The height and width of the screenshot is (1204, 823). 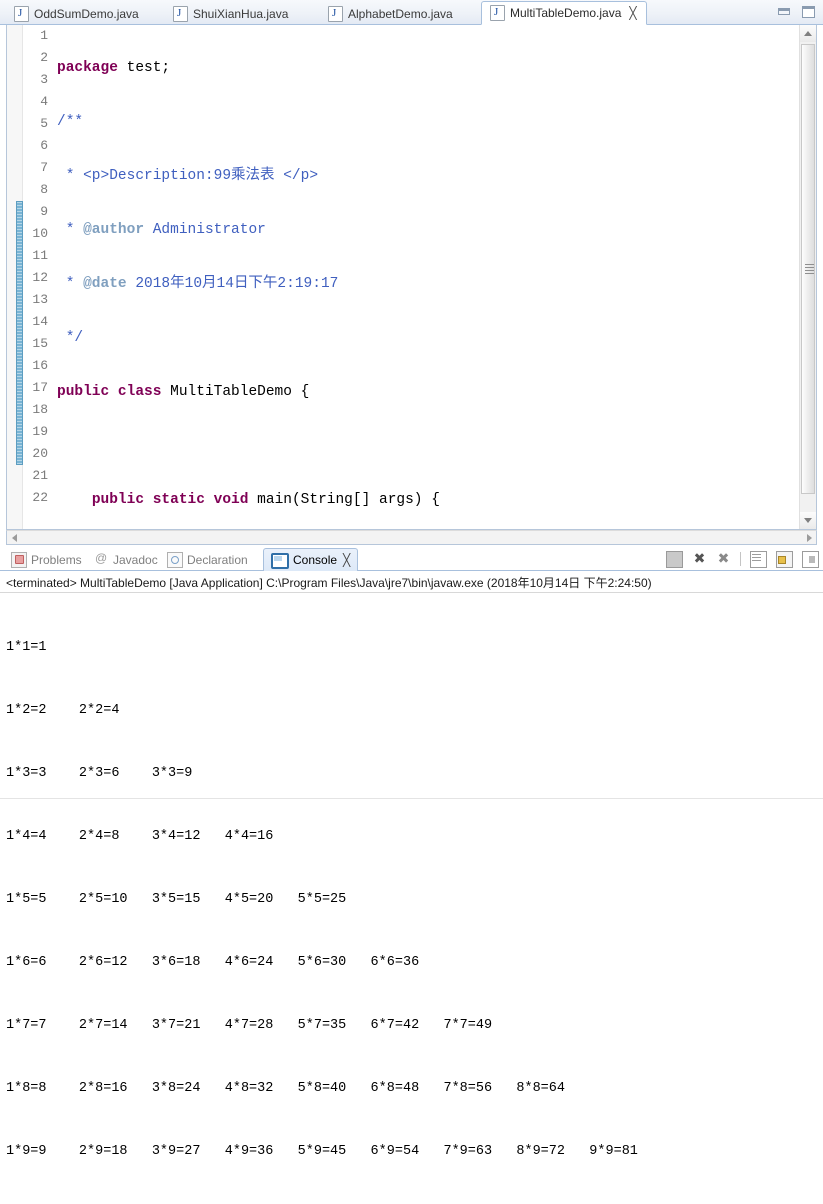 I want to click on editor-tab-label: AlphabetDemo.java, so click(x=400, y=13).